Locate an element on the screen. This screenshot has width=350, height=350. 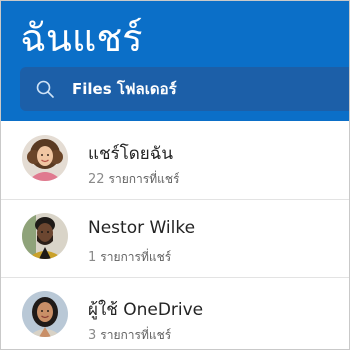
shared-count-number: 22 is located at coordinates (96, 179).